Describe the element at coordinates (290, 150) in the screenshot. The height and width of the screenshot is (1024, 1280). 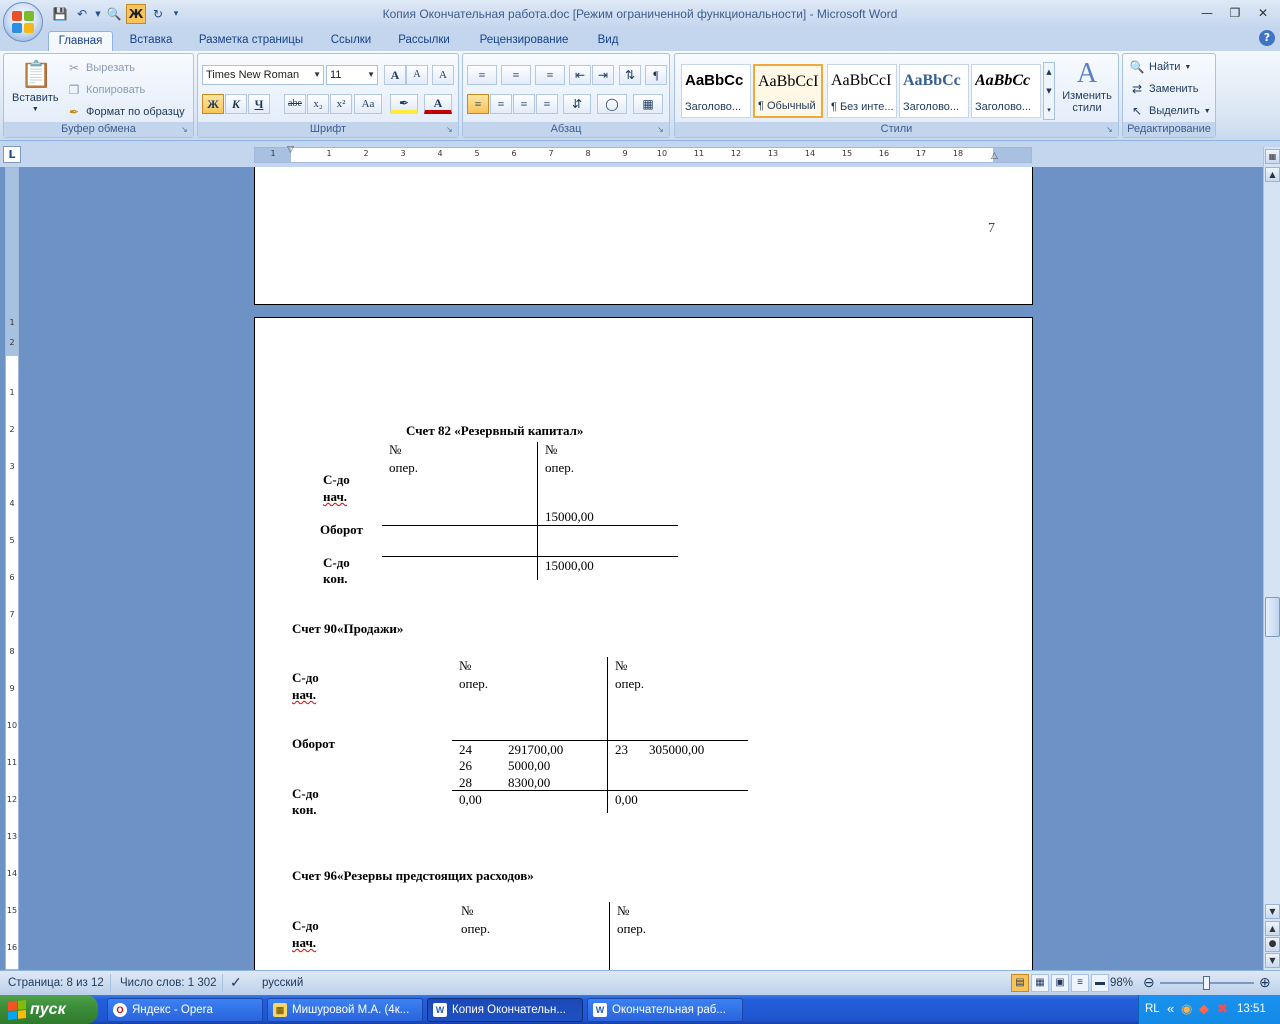
I see `first-line-indent-marker: ▽` at that location.